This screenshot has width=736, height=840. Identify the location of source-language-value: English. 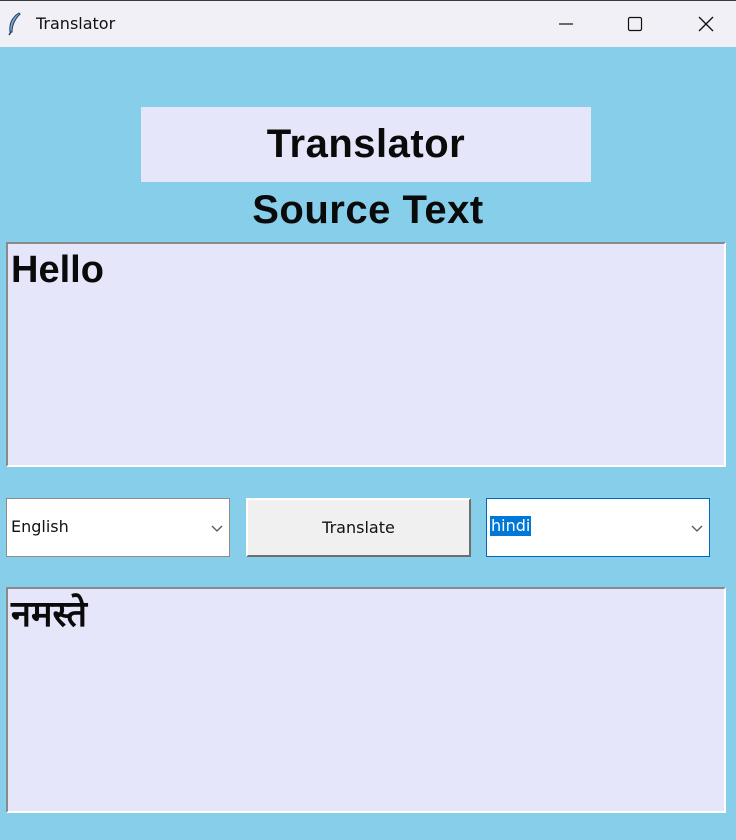
(40, 526).